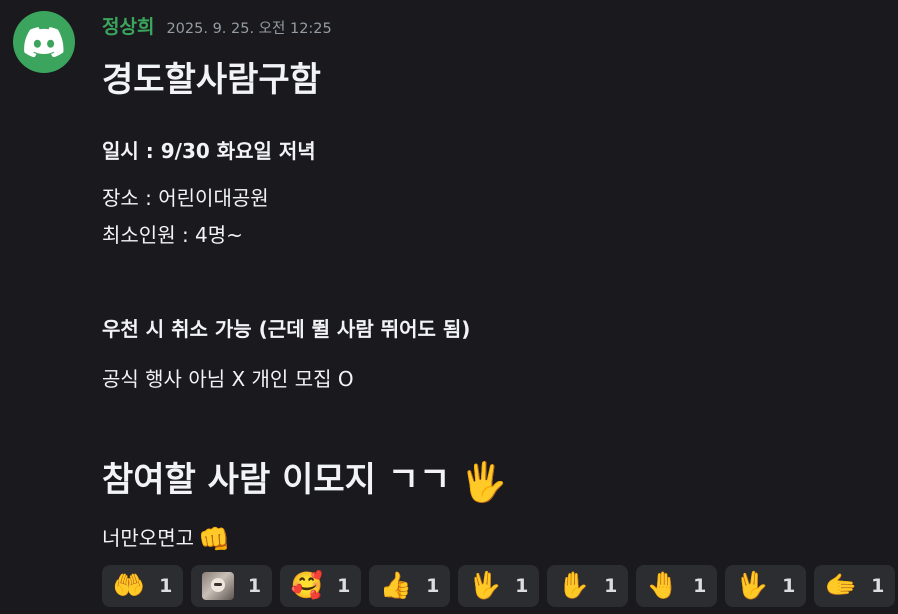 This screenshot has width=898, height=614. Describe the element at coordinates (172, 235) in the screenshot. I see `message-line-min-people: 최소인원 : 4명~` at that location.